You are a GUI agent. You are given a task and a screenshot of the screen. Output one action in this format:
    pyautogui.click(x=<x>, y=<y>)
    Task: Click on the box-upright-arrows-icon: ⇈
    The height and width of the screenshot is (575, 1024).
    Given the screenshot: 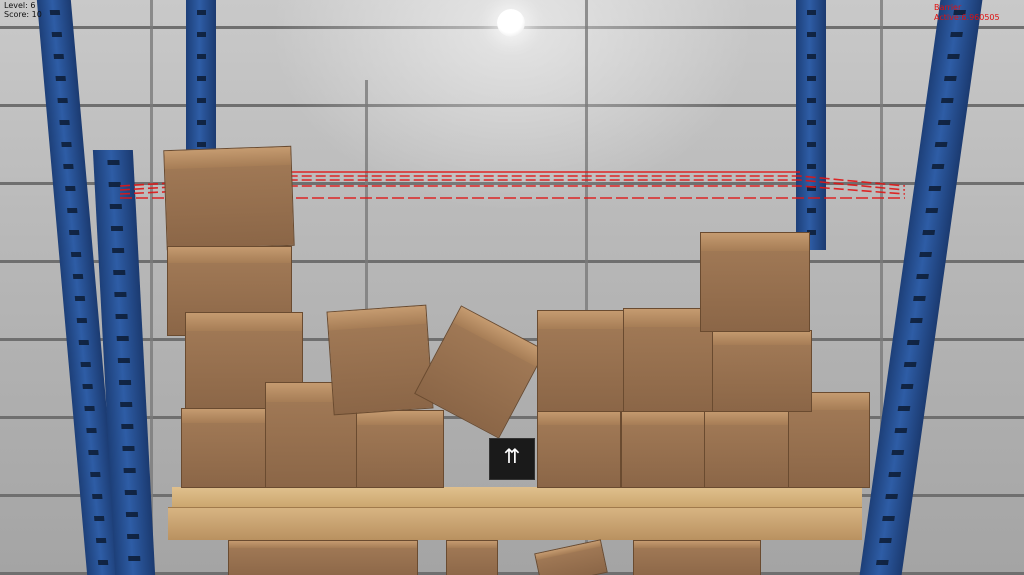 What is the action you would take?
    pyautogui.click(x=512, y=459)
    